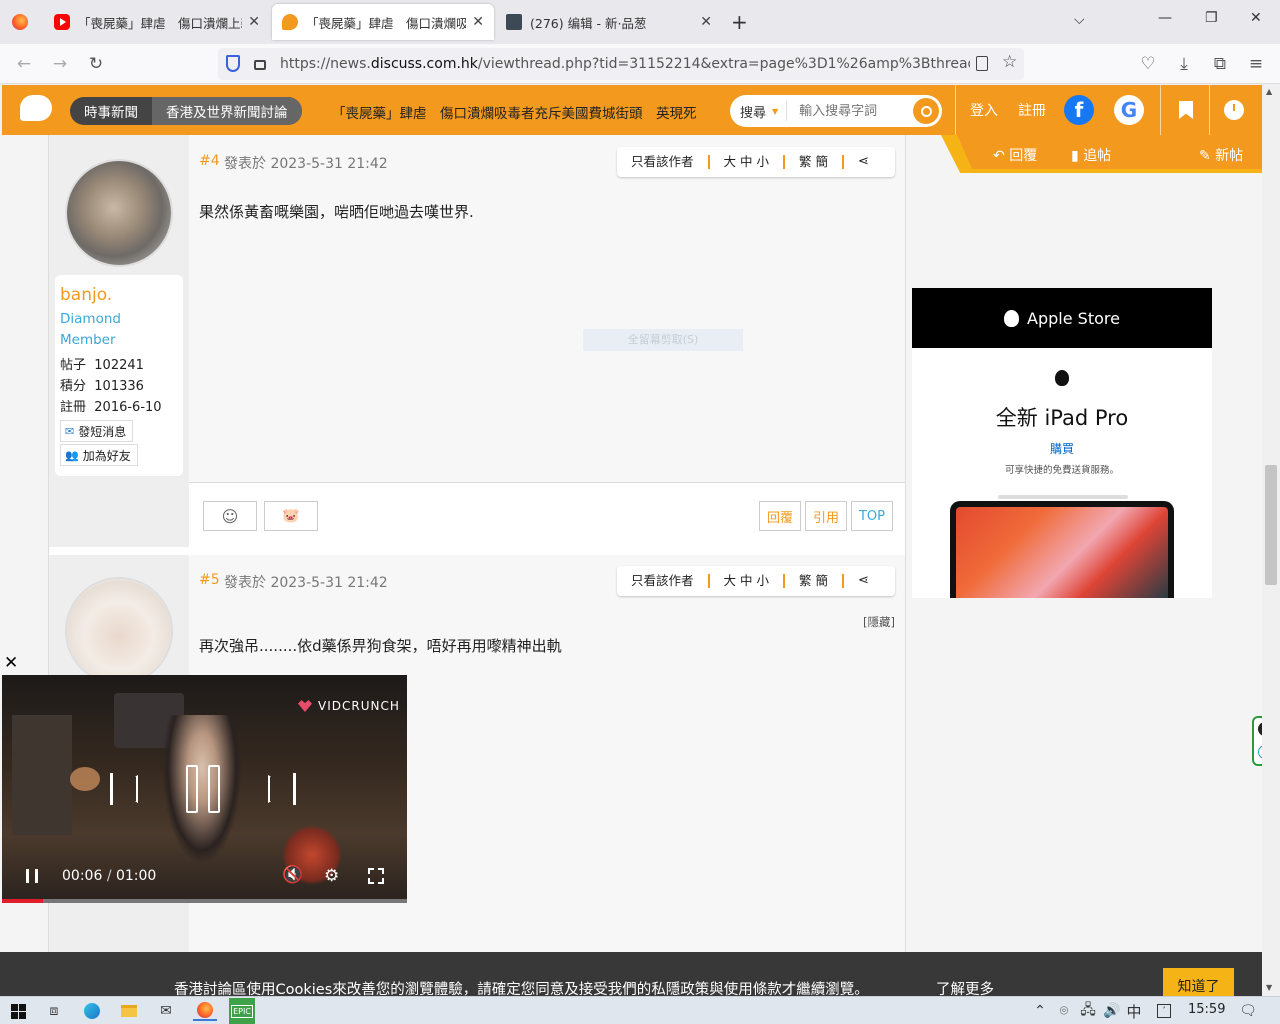 The width and height of the screenshot is (1280, 1024). I want to click on shield-icon, so click(233, 63).